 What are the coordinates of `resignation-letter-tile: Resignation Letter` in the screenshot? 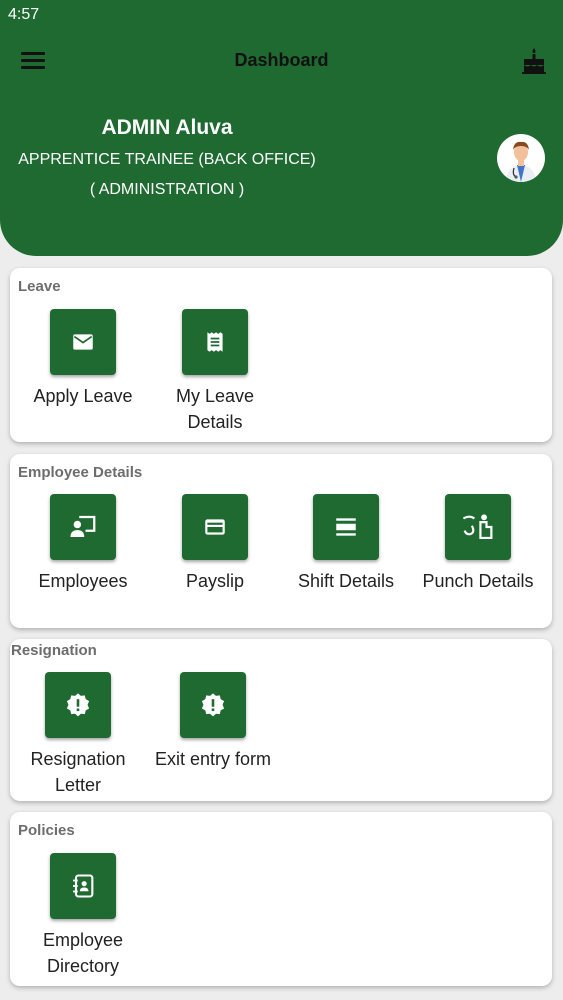 It's located at (78, 735).